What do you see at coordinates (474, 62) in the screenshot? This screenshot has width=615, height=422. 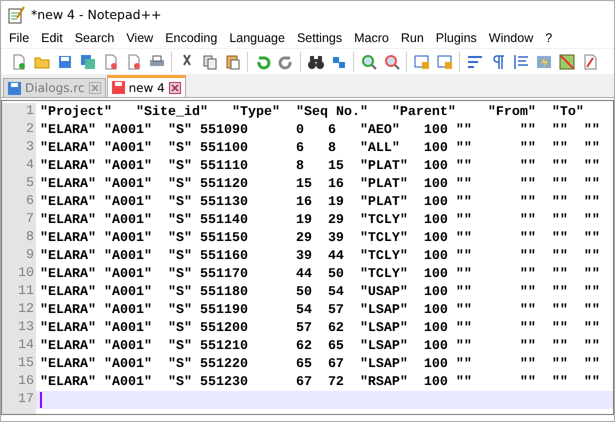 I see `word-wrap-icon` at bounding box center [474, 62].